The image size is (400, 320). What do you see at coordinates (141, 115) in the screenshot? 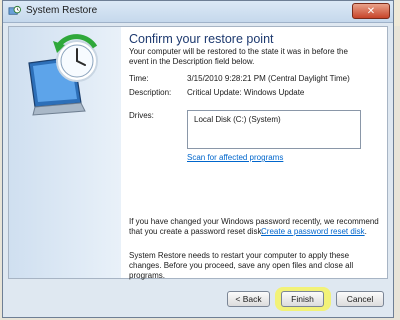
I see `drives-label: Drives:` at bounding box center [141, 115].